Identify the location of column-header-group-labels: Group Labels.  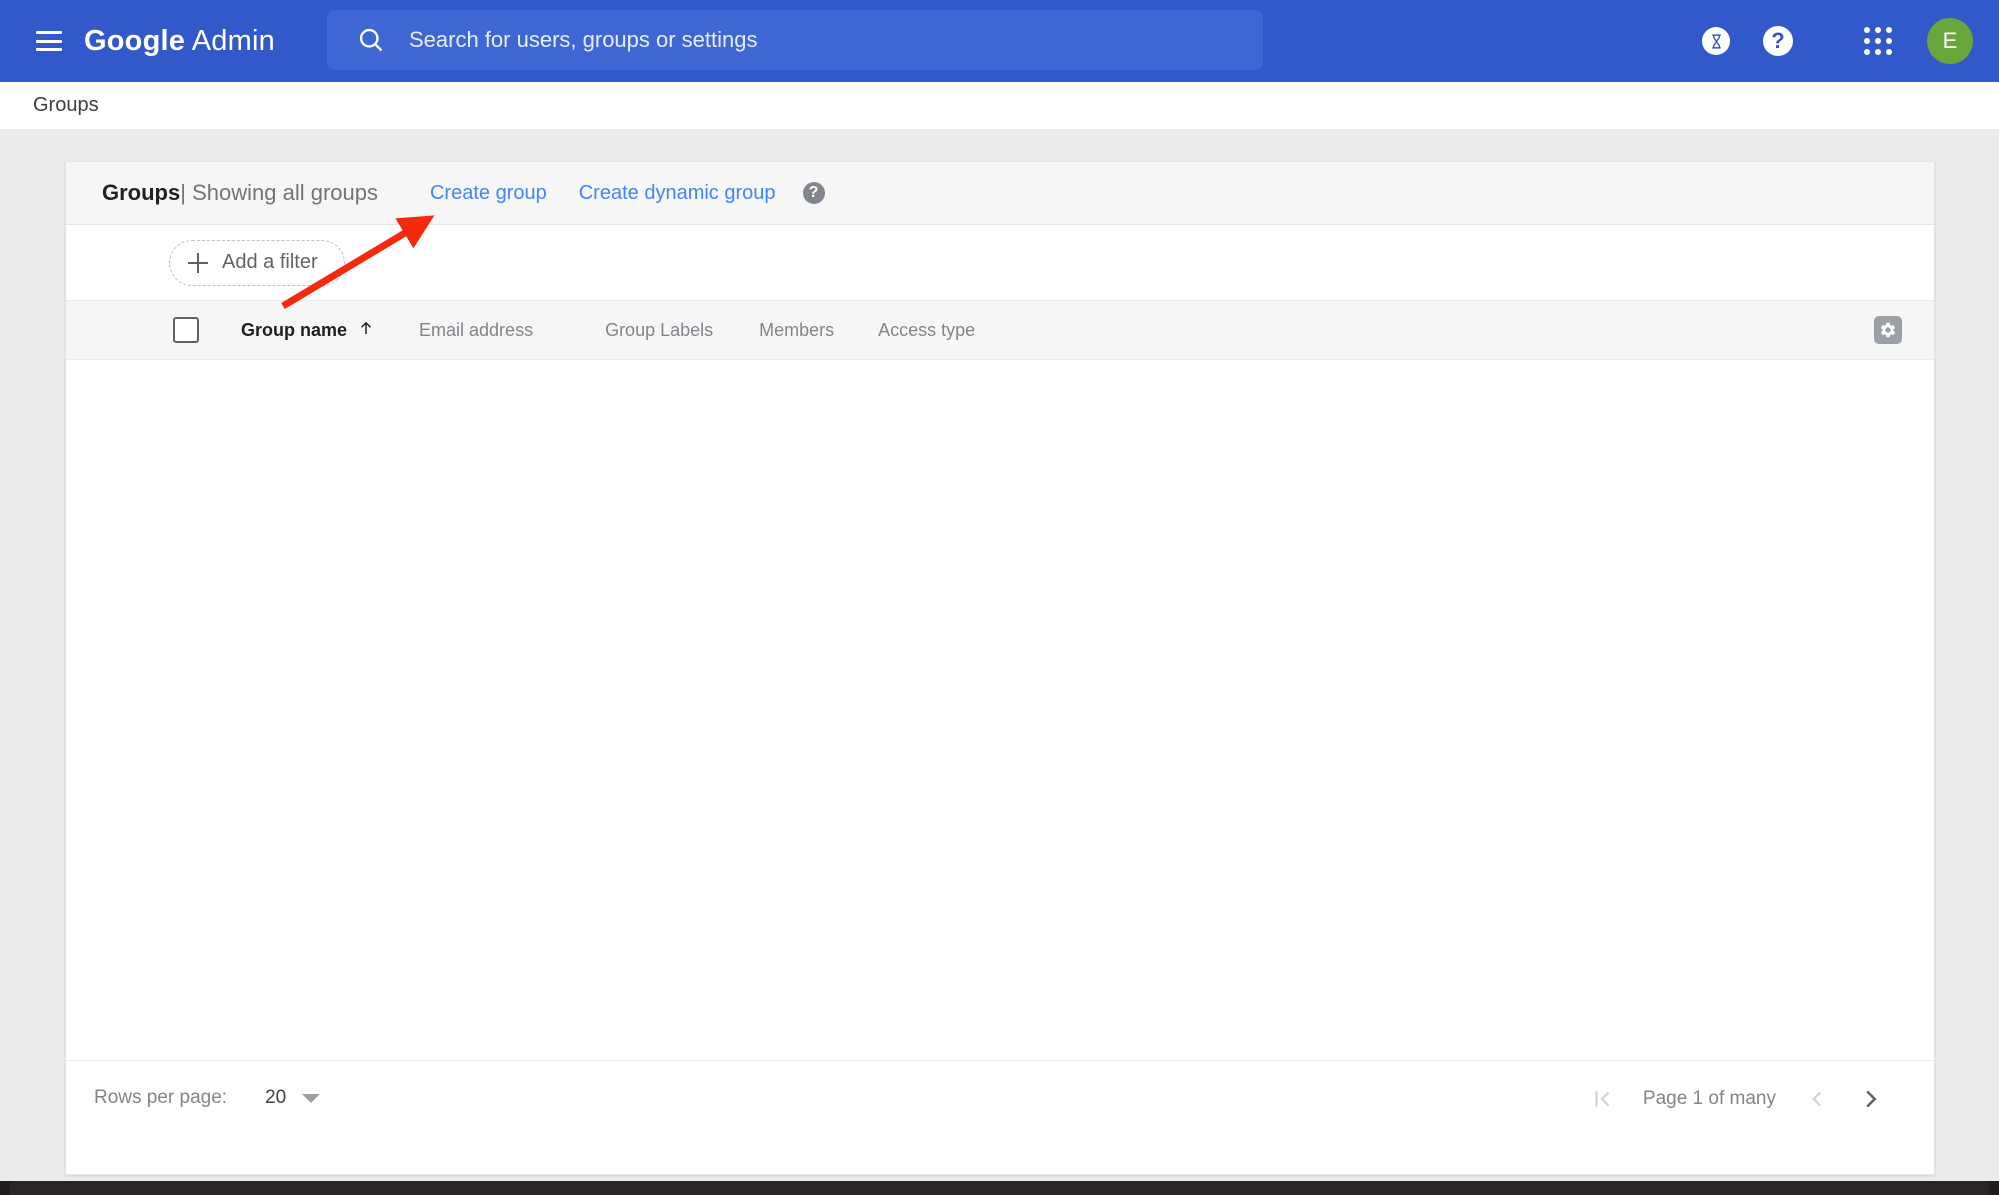
(659, 330).